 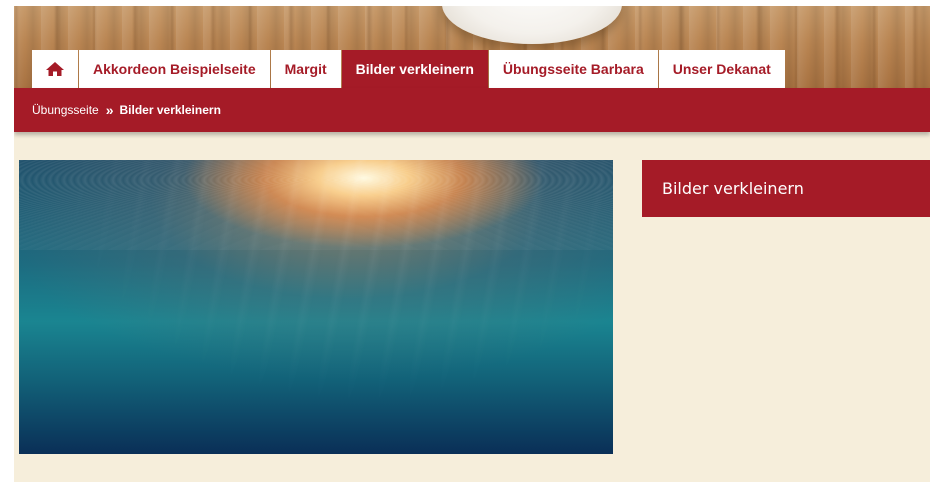 What do you see at coordinates (65, 110) in the screenshot?
I see `breadcrumb-parent-link: Übungsseite` at bounding box center [65, 110].